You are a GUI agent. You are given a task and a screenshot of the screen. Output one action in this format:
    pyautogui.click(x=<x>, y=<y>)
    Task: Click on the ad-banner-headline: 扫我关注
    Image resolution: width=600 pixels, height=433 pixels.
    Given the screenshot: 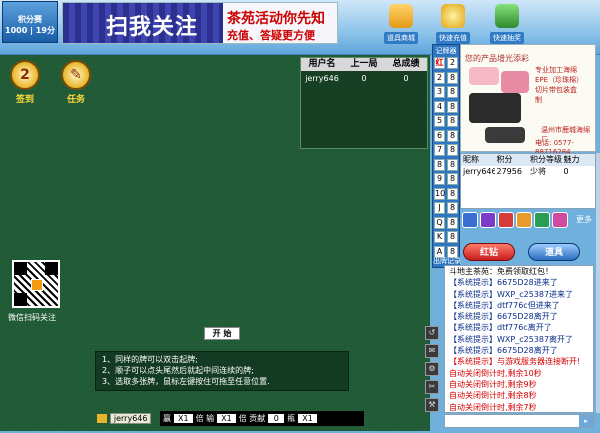 What is the action you would take?
    pyautogui.click(x=152, y=27)
    